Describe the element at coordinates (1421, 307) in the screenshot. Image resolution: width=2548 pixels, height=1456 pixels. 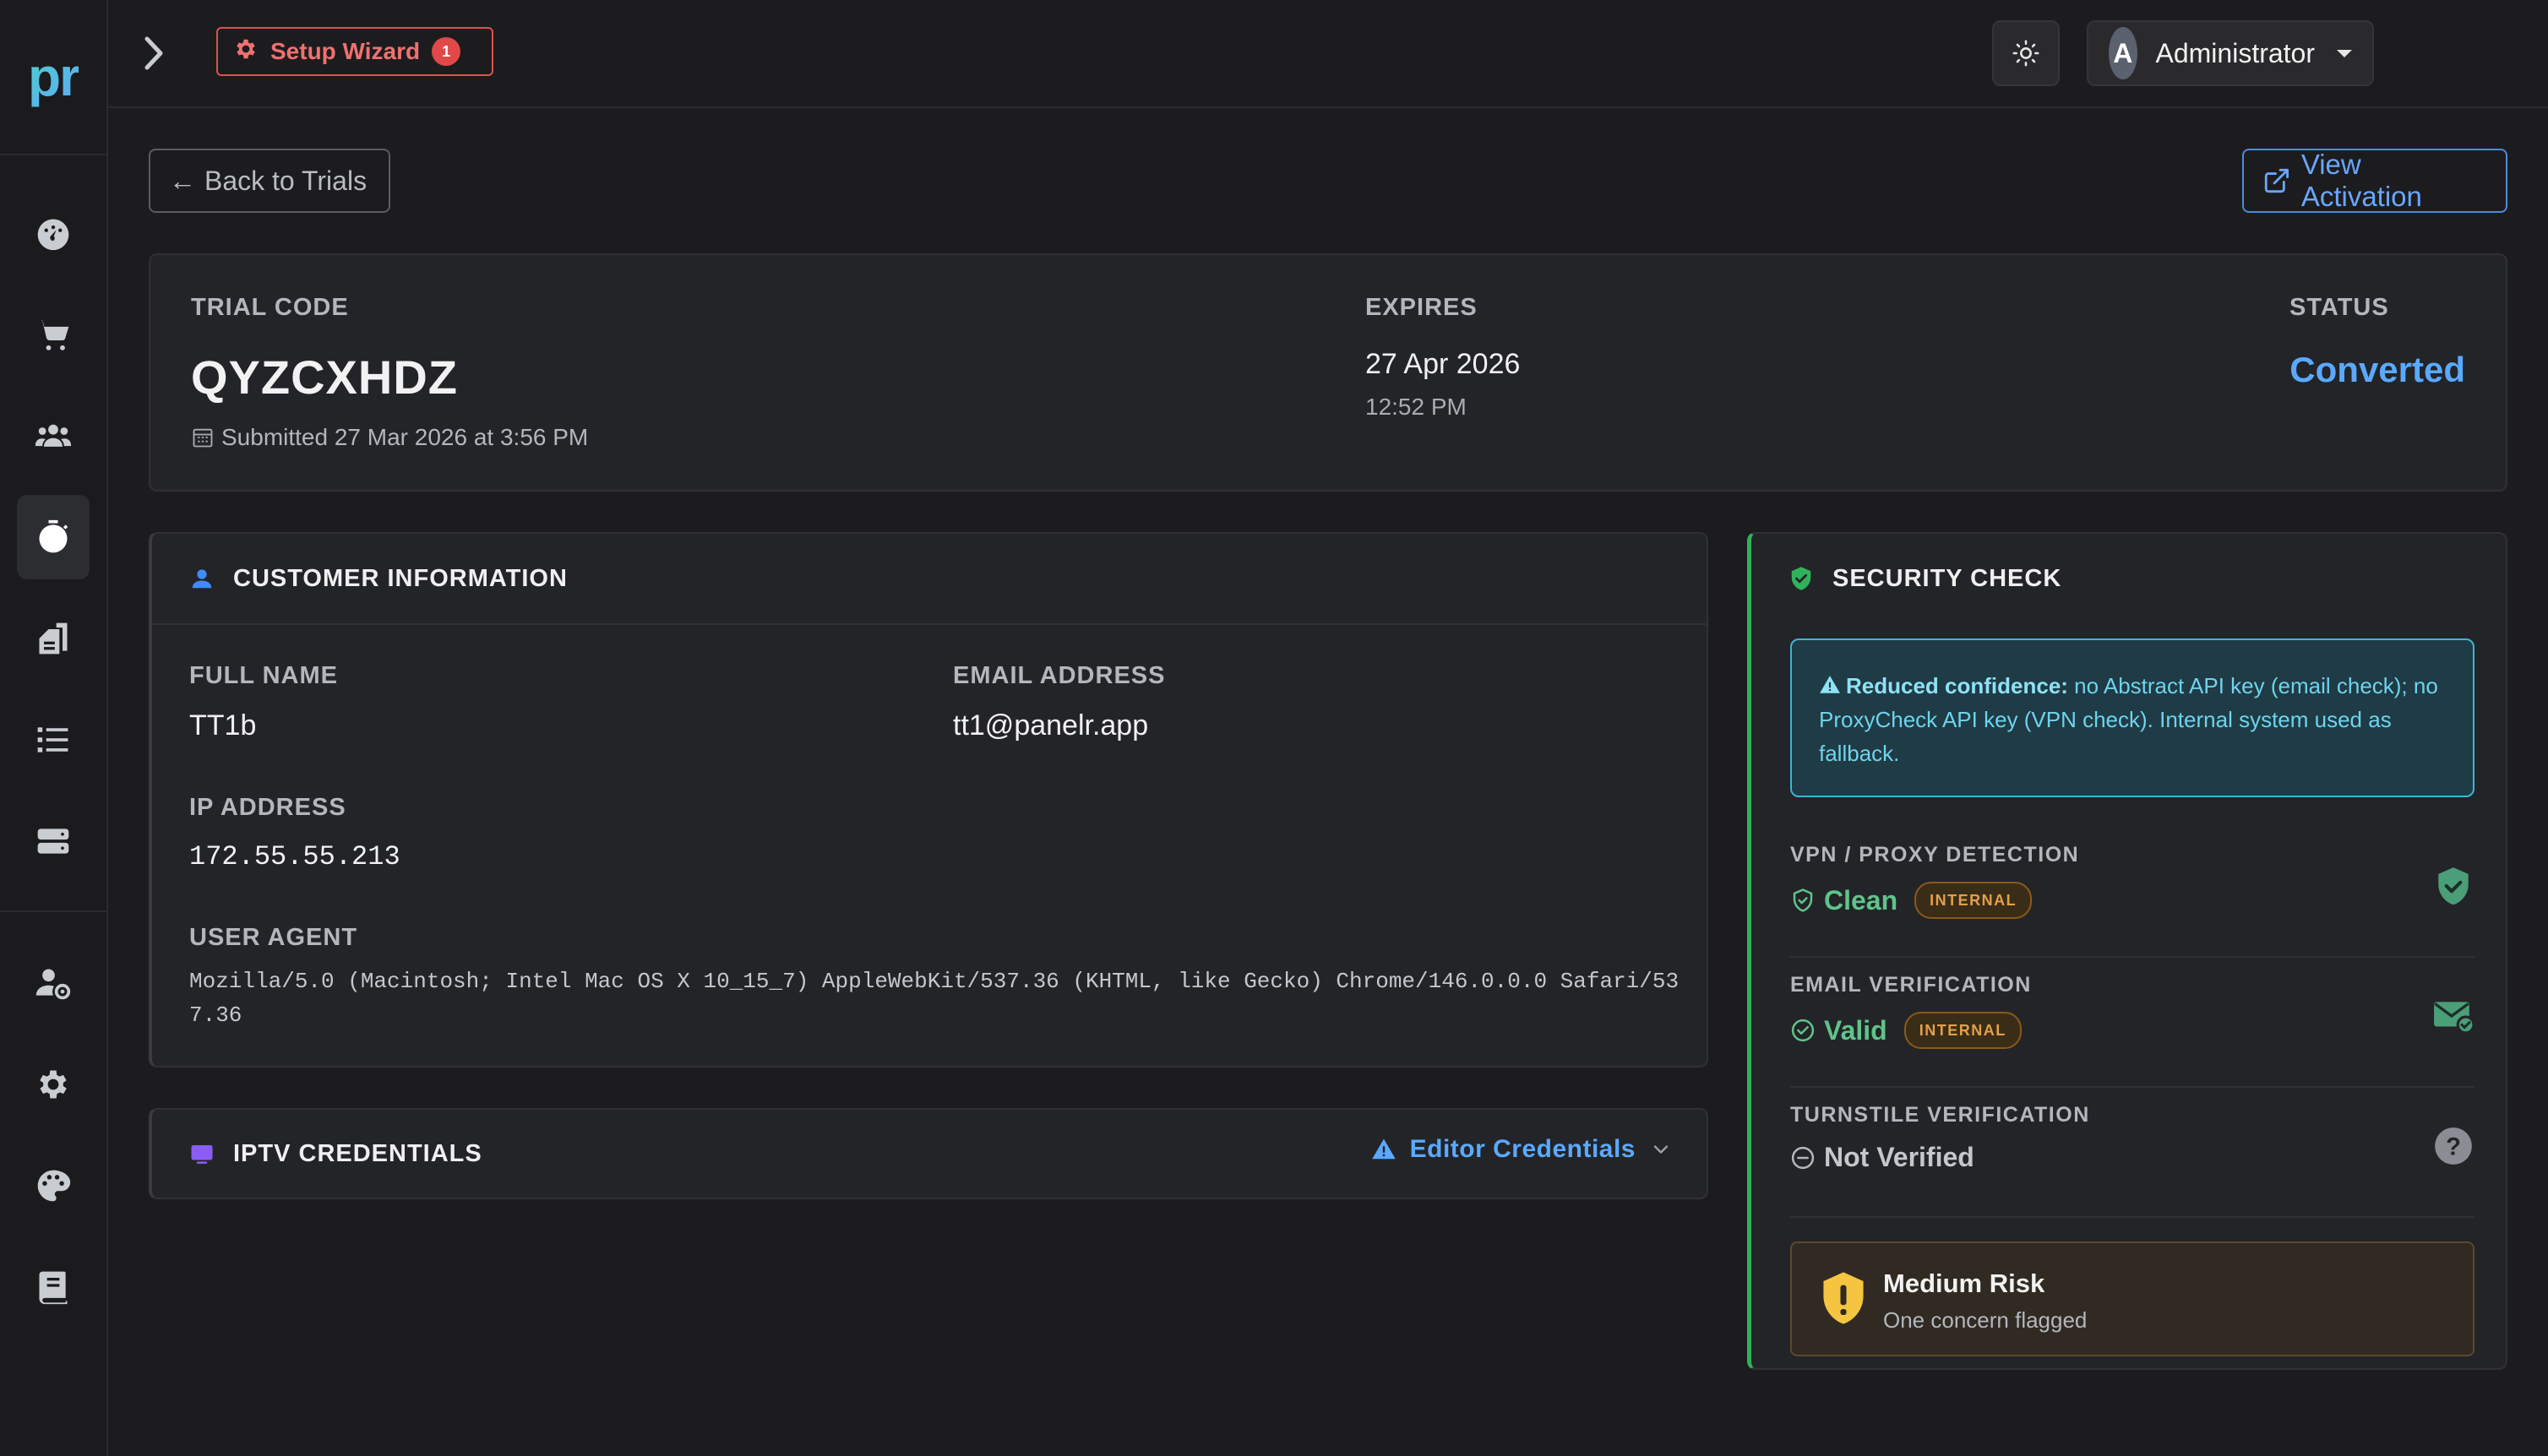
I see `expires-label: EXPIRES` at that location.